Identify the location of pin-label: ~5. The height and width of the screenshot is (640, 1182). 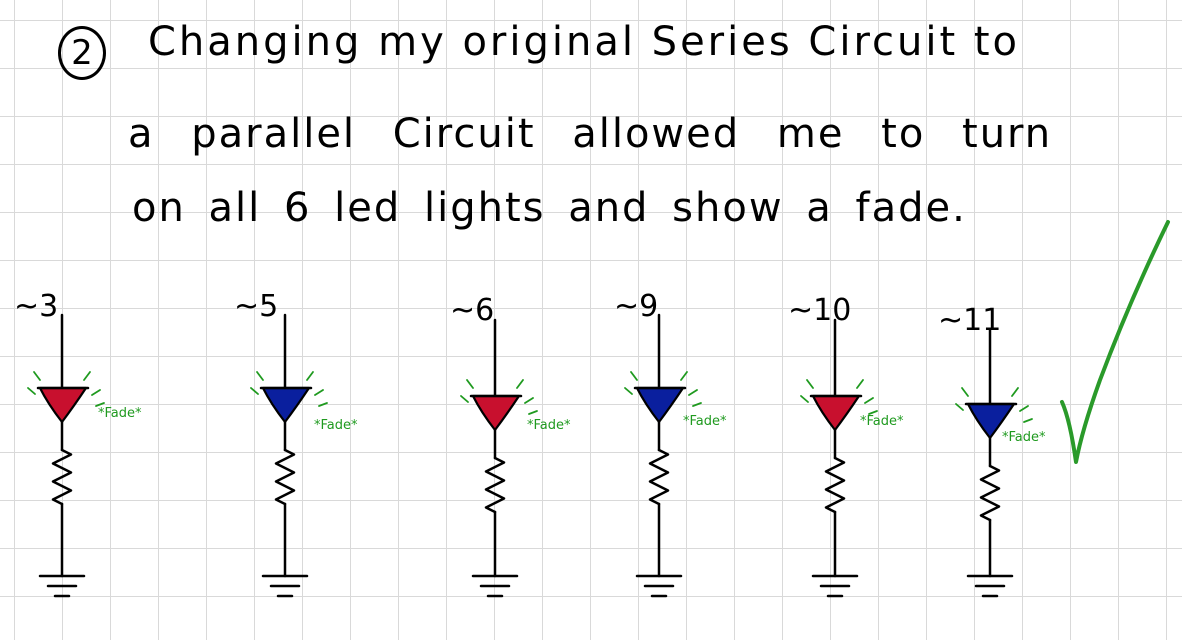
(256, 306).